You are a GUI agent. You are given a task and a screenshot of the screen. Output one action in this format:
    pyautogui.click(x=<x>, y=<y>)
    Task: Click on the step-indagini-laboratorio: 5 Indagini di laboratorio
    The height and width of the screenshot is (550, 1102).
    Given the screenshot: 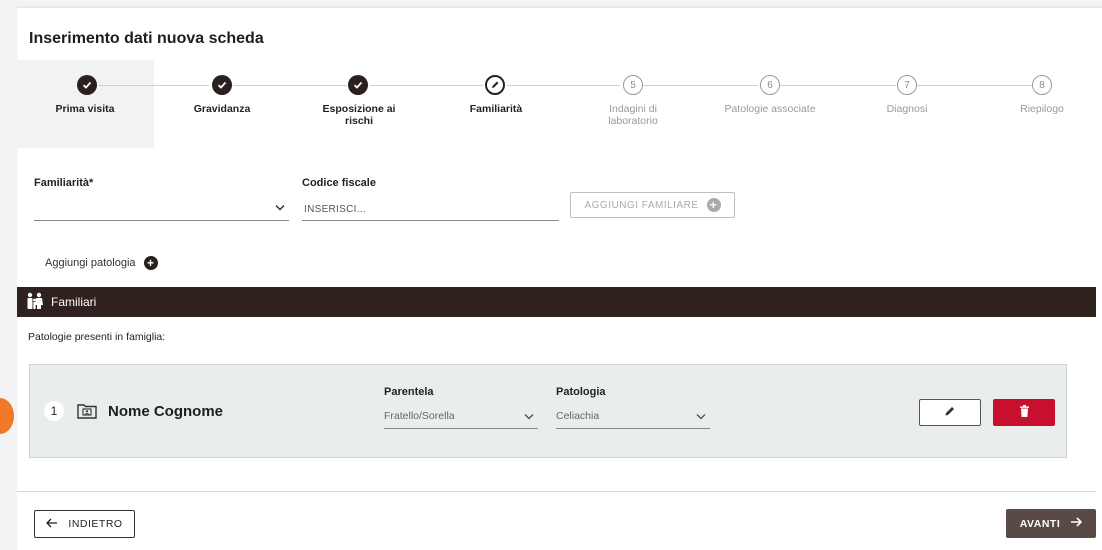 What is the action you would take?
    pyautogui.click(x=633, y=104)
    